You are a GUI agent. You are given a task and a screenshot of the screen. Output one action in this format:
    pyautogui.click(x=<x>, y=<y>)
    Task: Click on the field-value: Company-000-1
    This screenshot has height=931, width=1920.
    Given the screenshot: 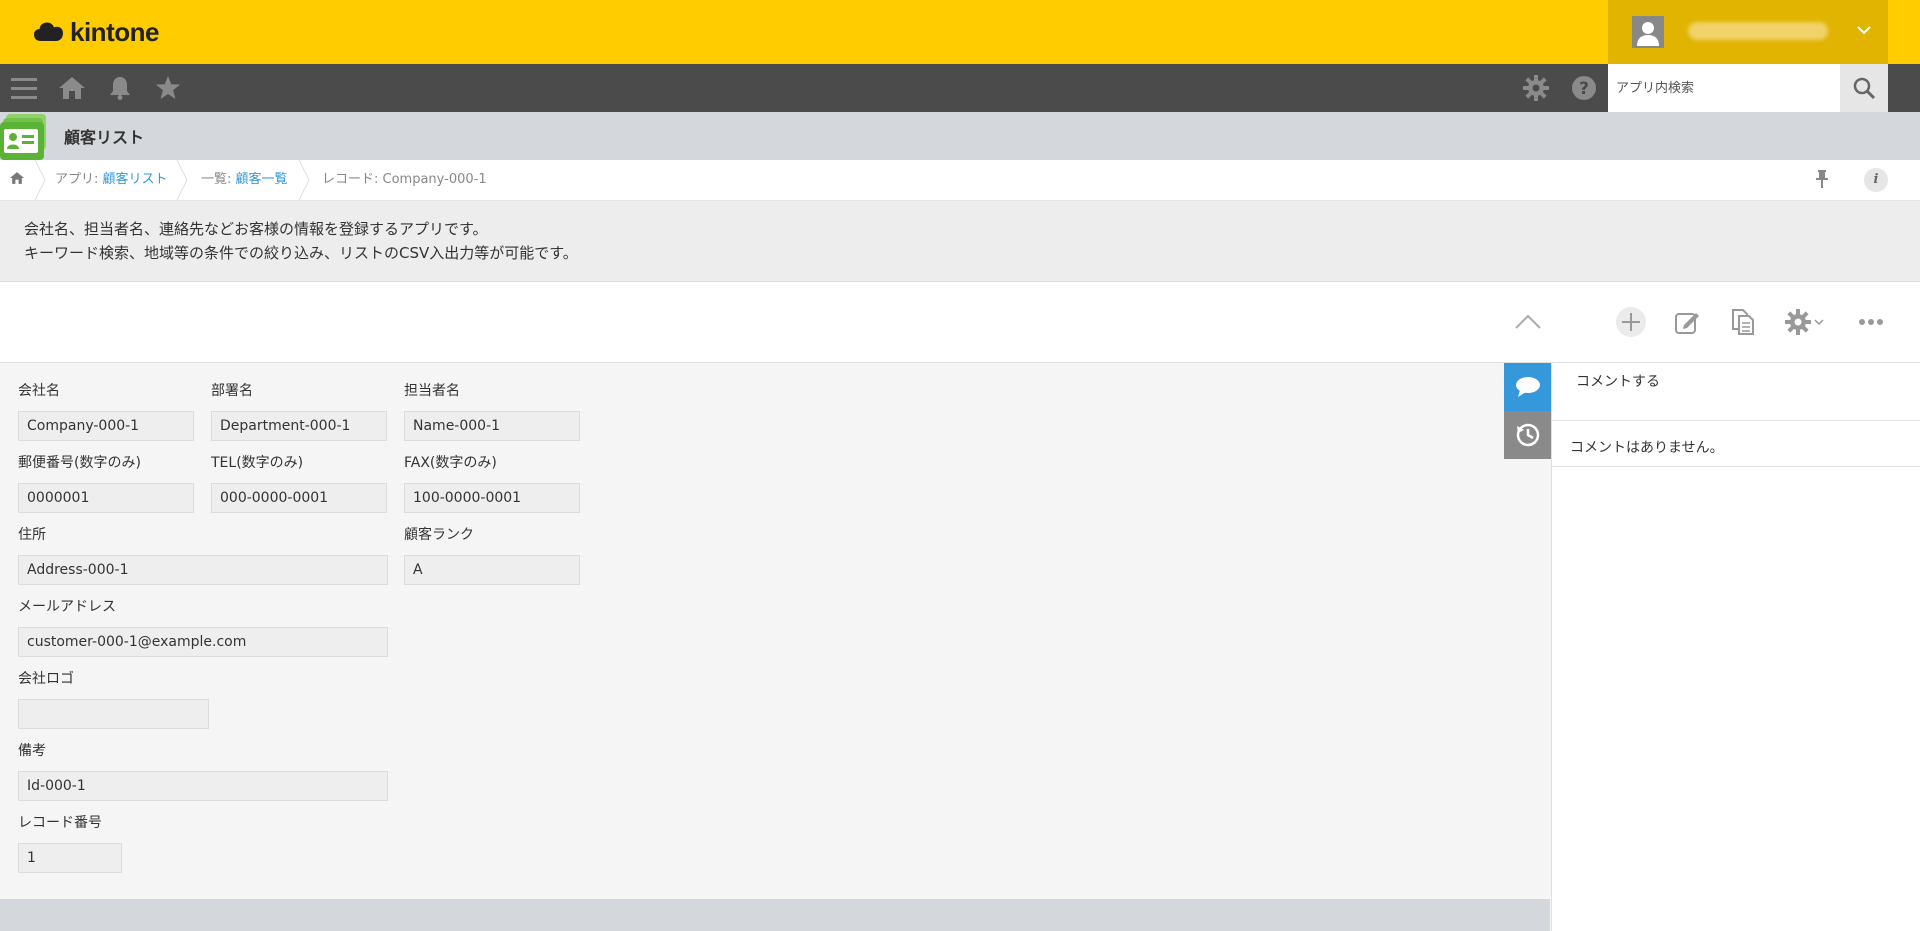 What is the action you would take?
    pyautogui.click(x=106, y=426)
    